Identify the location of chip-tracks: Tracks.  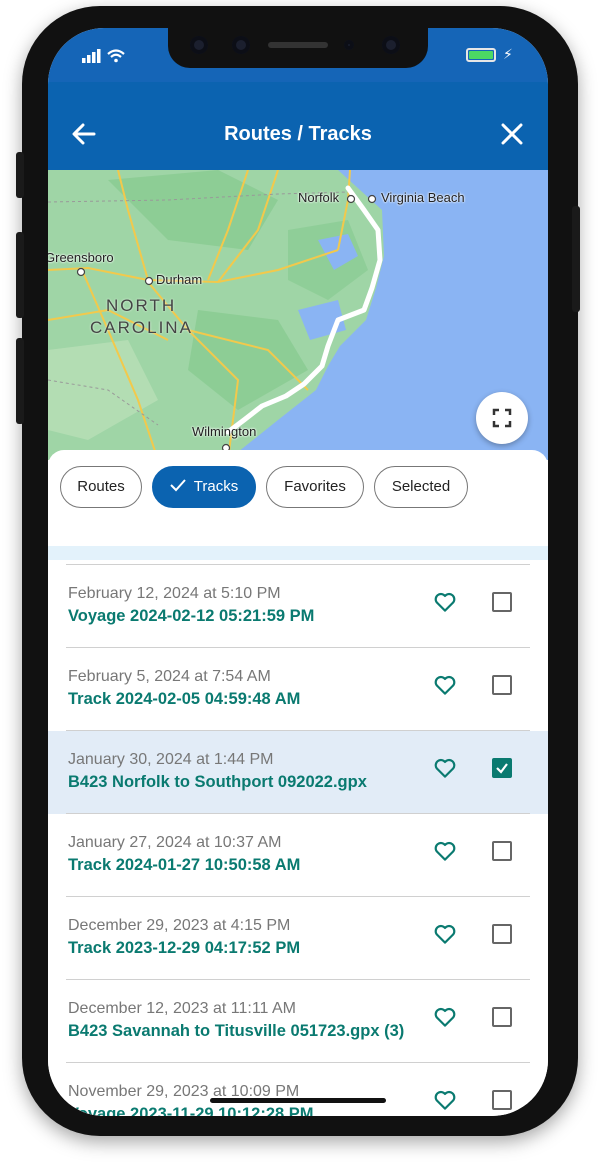
(204, 487).